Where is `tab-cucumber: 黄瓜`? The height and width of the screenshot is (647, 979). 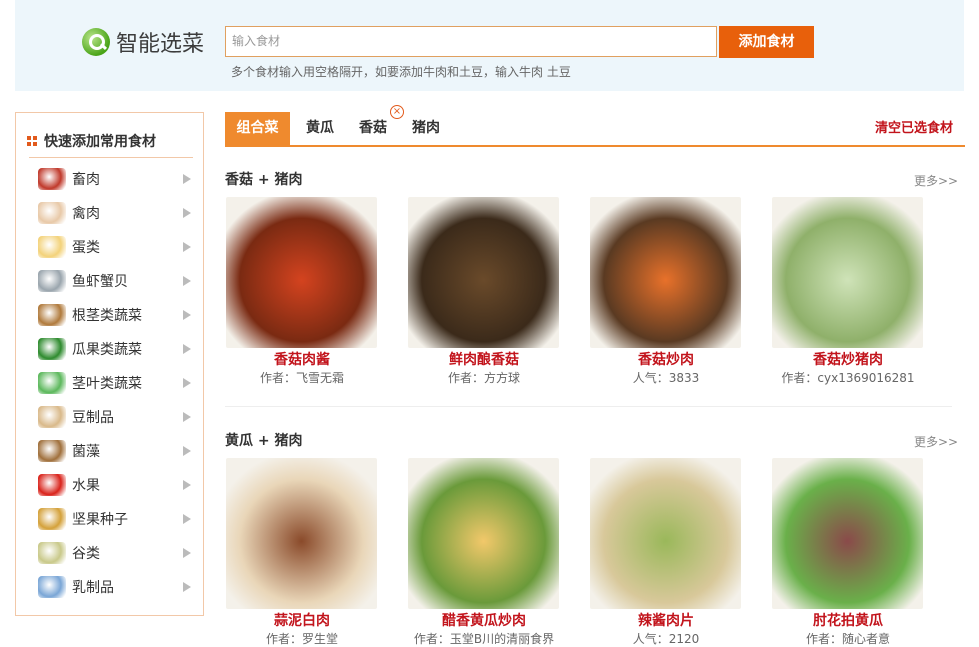
tab-cucumber: 黄瓜 is located at coordinates (320, 128).